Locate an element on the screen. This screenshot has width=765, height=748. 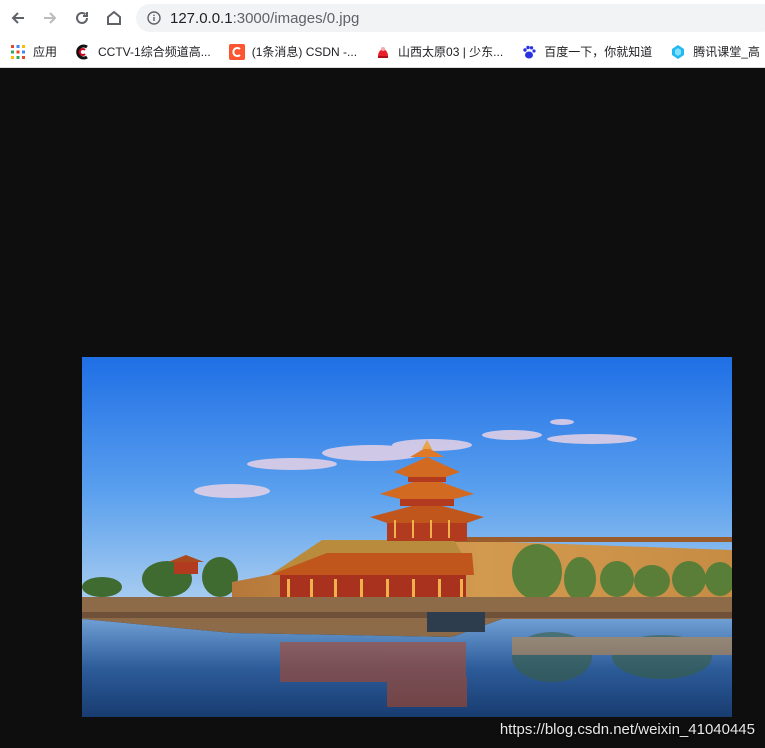
bookmark-label: 应用 is located at coordinates (45, 52).